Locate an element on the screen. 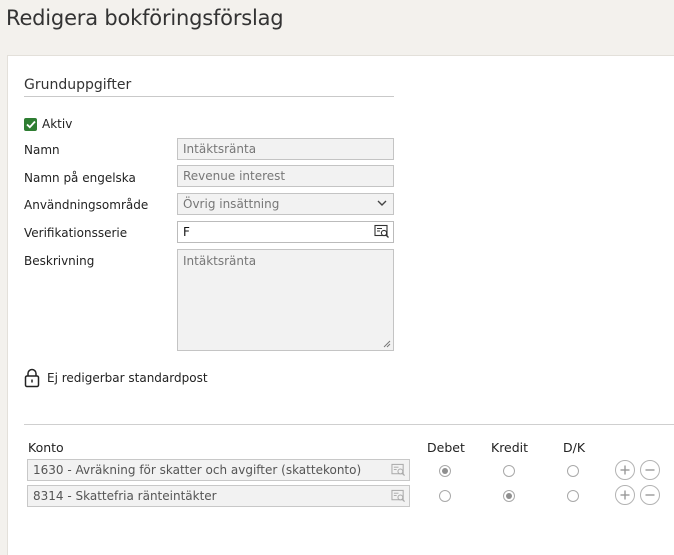 Image resolution: width=674 pixels, height=555 pixels. active-label: Aktiv is located at coordinates (57, 124).